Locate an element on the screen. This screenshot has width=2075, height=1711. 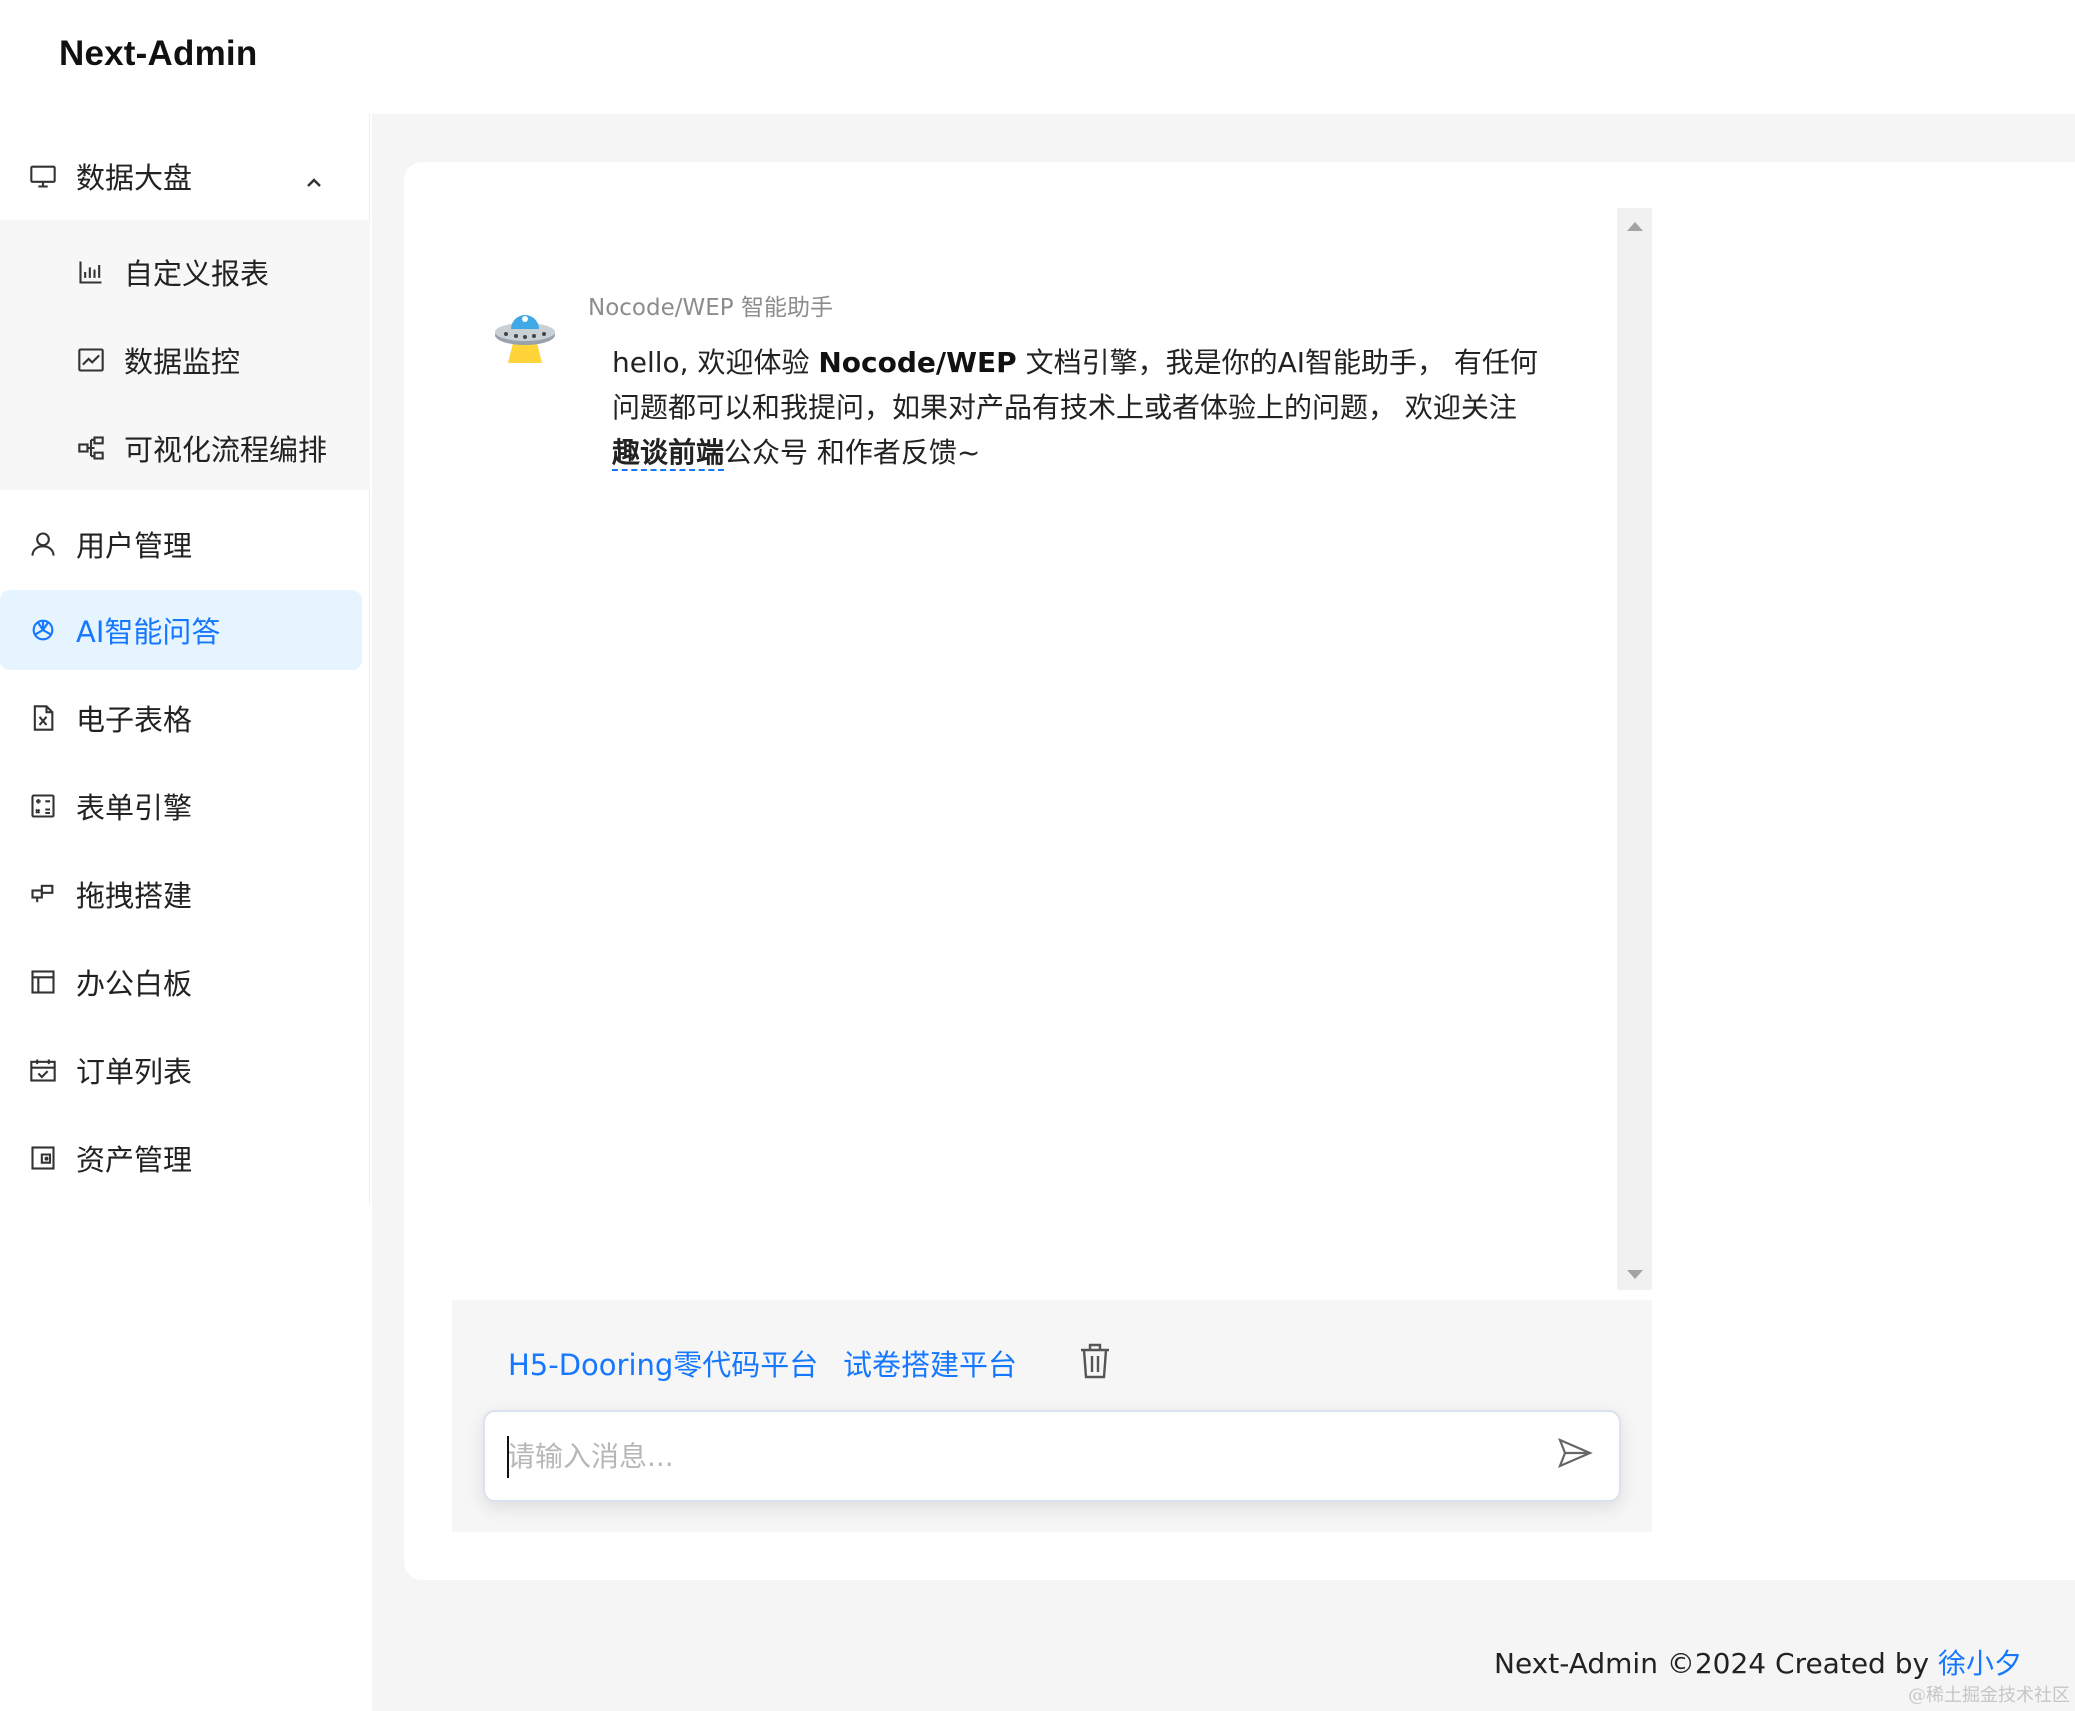
sidebar-item-form-engine: 表单引擎 is located at coordinates (181, 806).